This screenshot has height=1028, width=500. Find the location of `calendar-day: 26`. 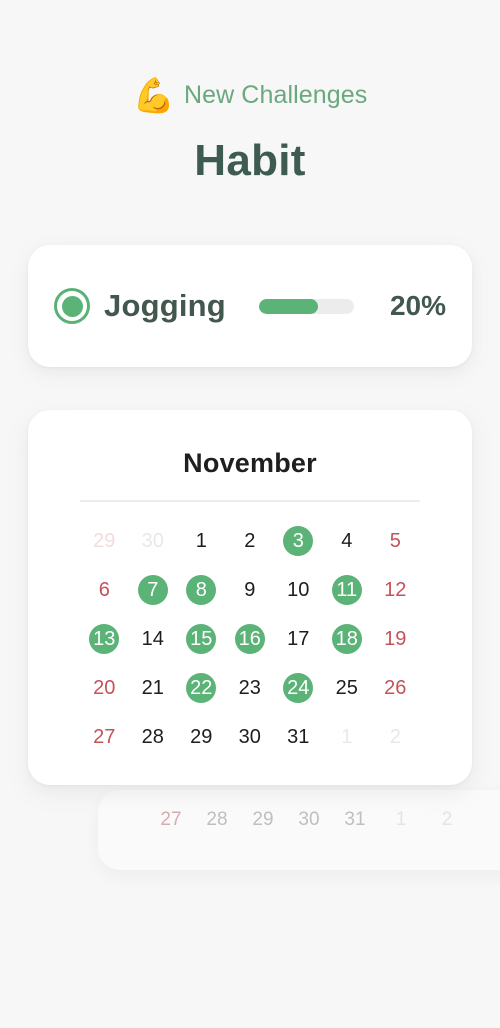

calendar-day: 26 is located at coordinates (395, 687).